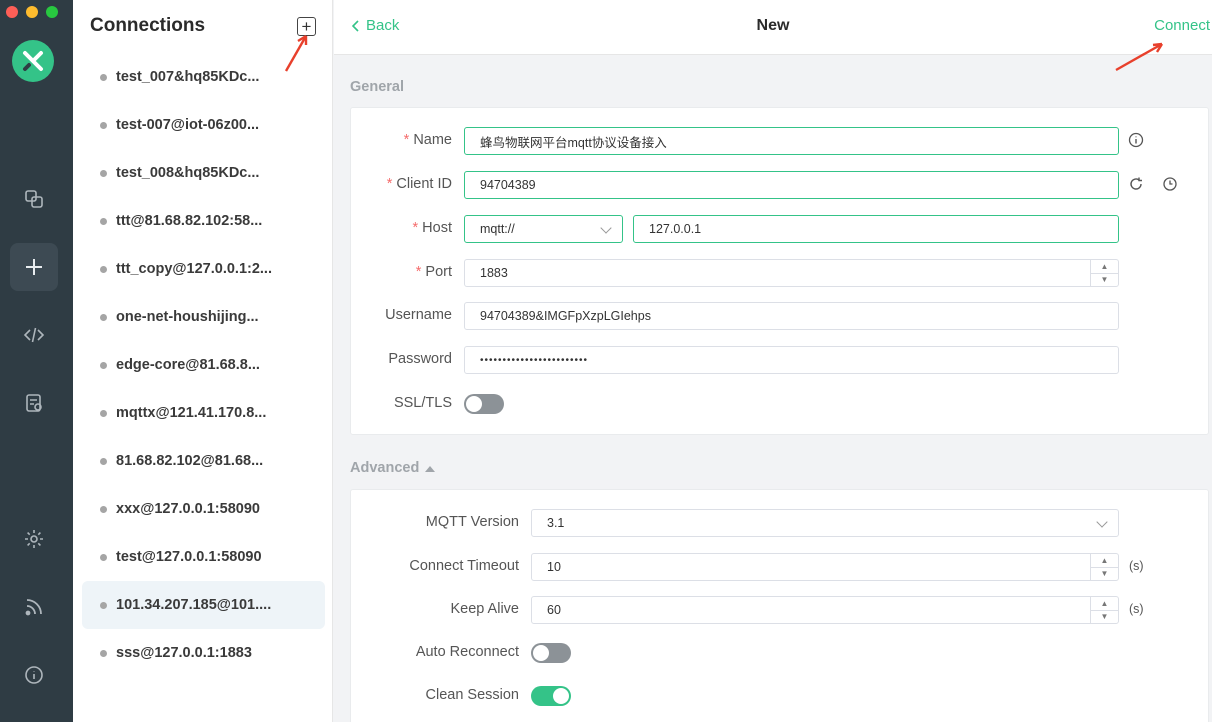  What do you see at coordinates (52, 12) in the screenshot?
I see `maximize-window-button` at bounding box center [52, 12].